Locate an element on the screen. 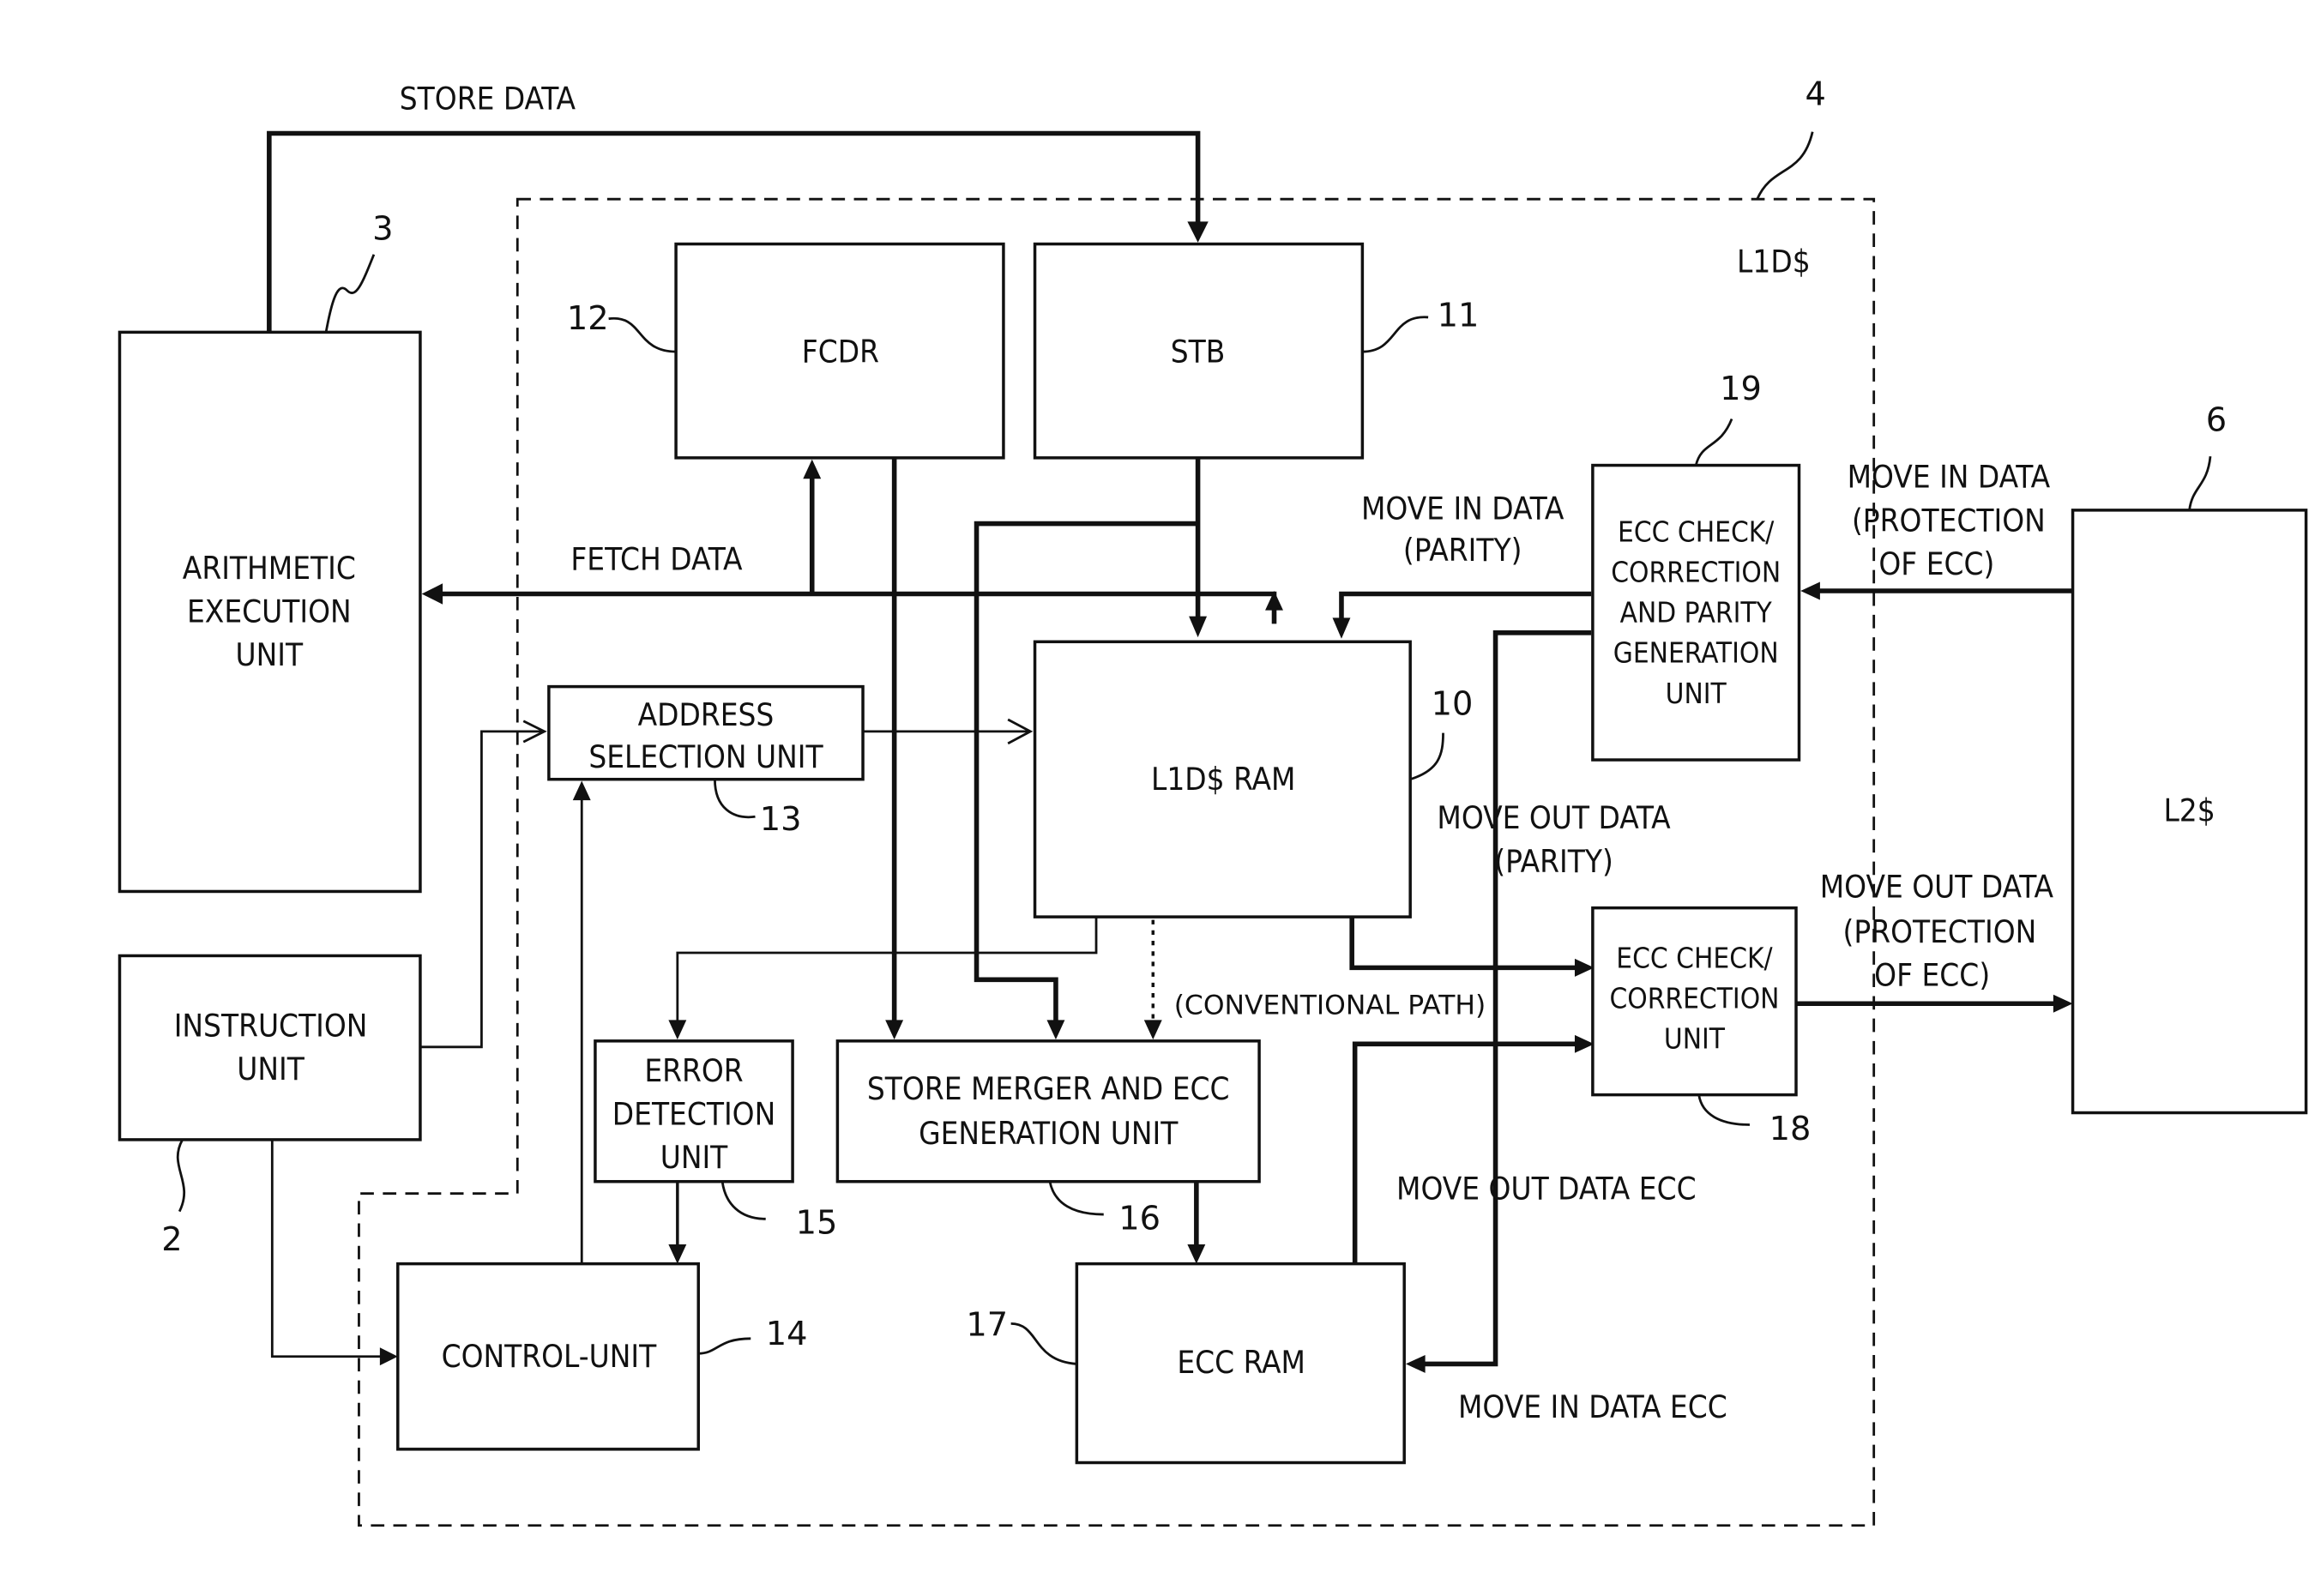  ref-13: 13 is located at coordinates (781, 820).